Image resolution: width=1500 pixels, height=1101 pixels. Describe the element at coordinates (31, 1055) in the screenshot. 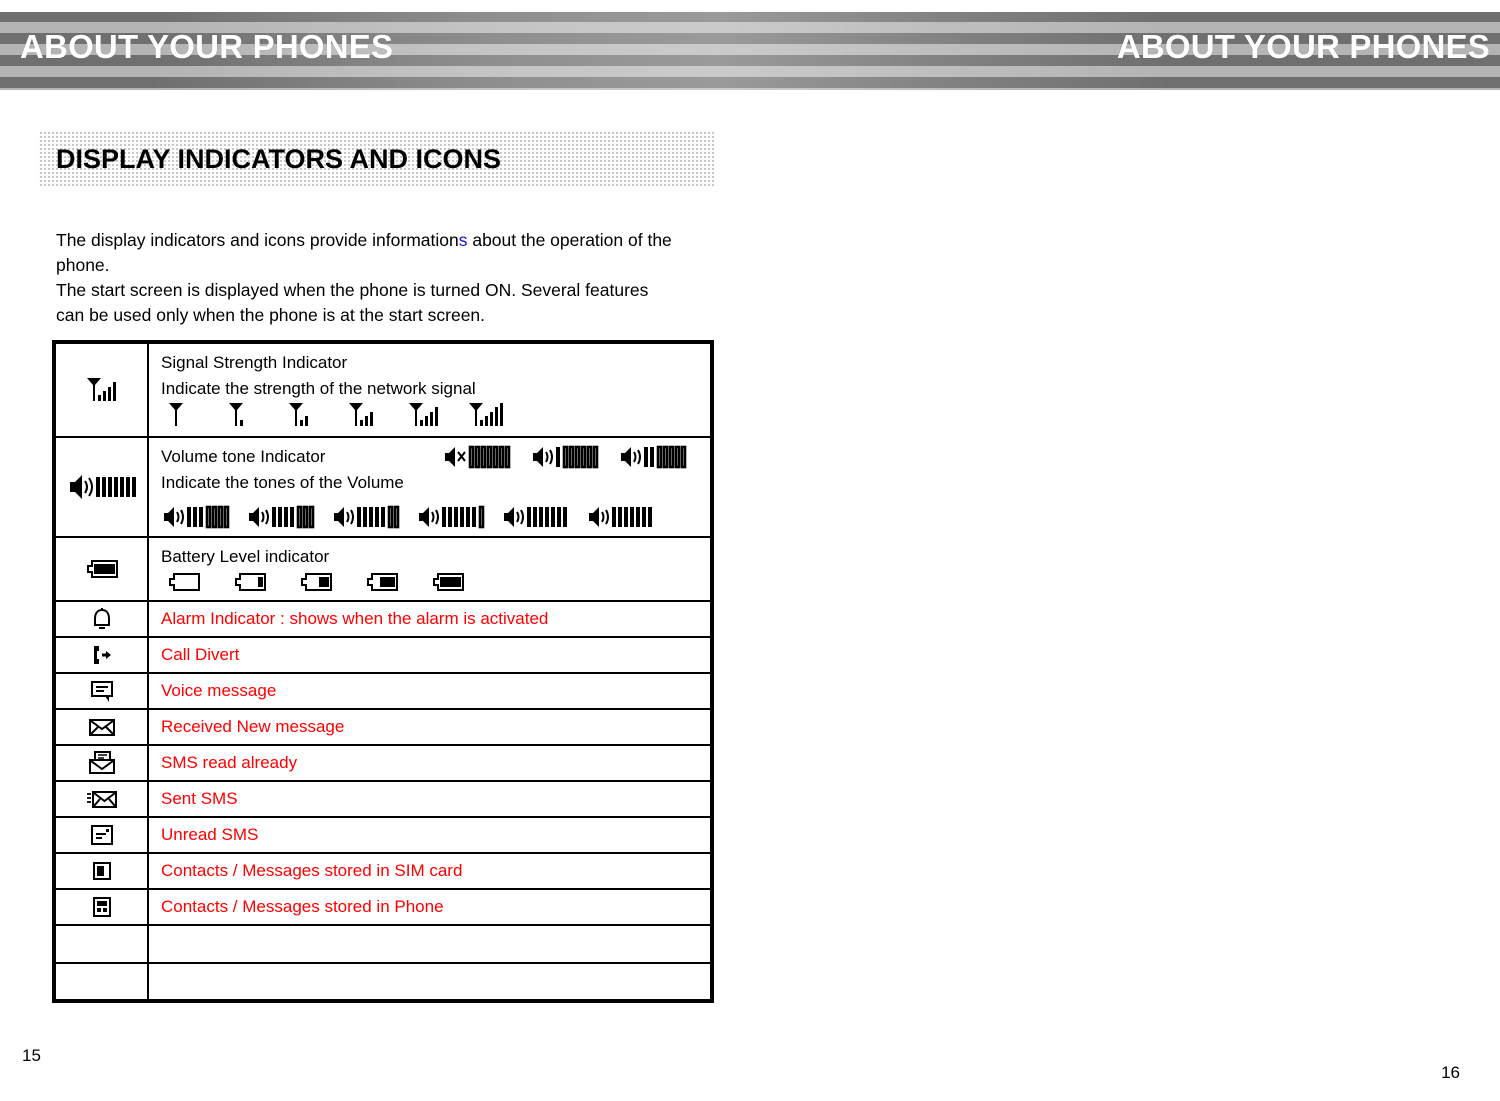

I see `page-number-left: 15` at that location.